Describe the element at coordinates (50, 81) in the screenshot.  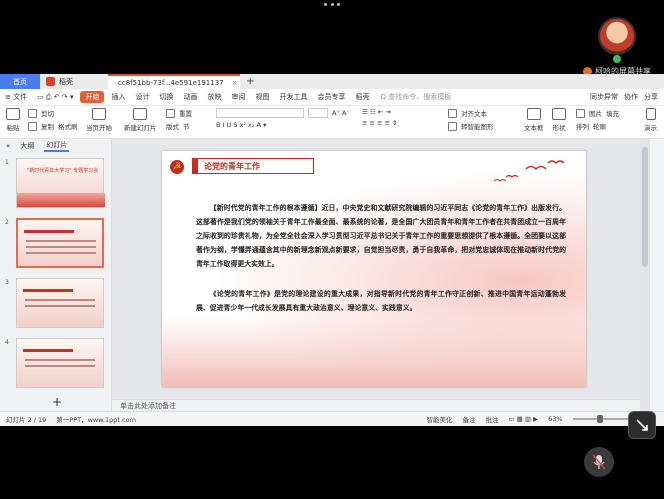
I see `docer-logo-icon` at that location.